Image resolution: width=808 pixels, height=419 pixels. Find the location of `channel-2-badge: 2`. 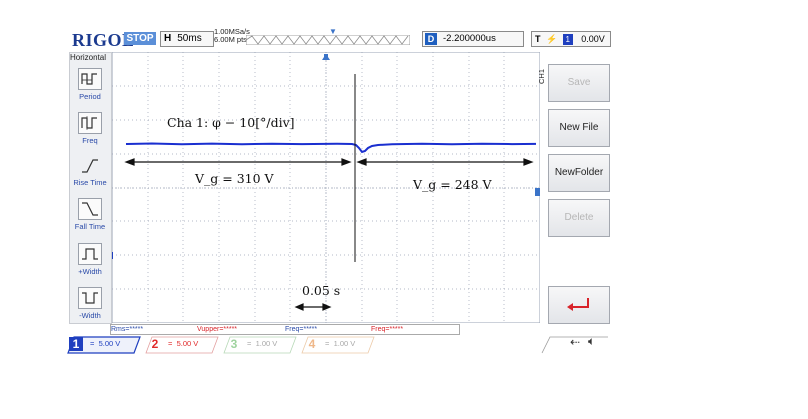

channel-2-badge: 2 is located at coordinates (155, 344).